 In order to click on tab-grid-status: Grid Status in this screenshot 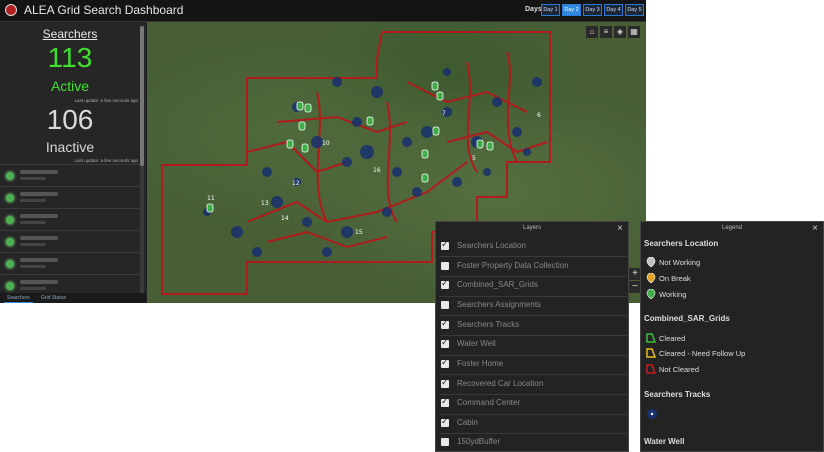, I will do `click(53, 298)`.